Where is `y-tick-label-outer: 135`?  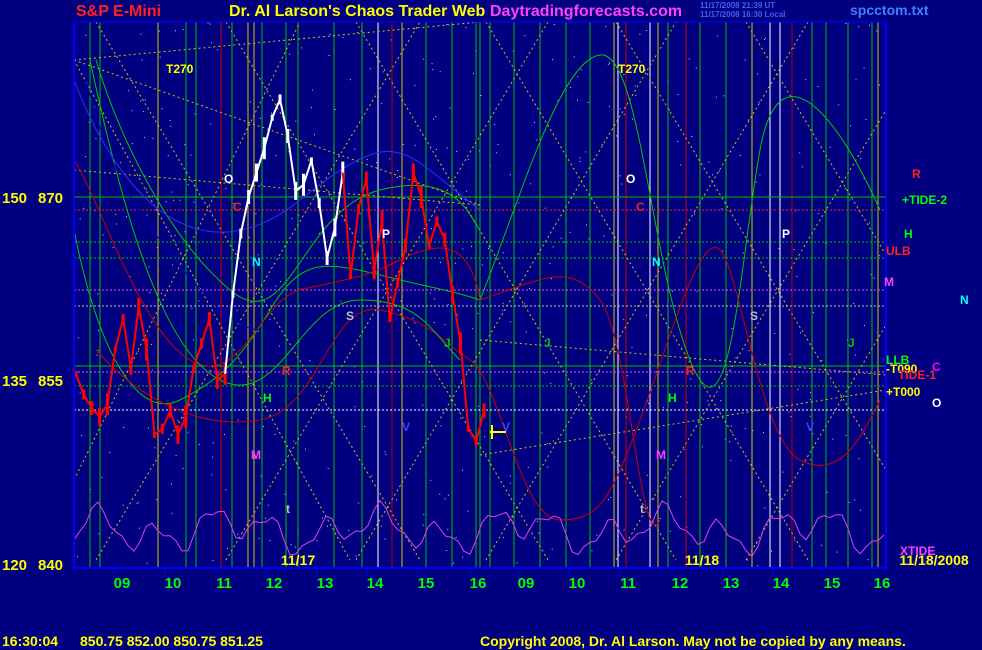
y-tick-label-outer: 135 is located at coordinates (14, 381).